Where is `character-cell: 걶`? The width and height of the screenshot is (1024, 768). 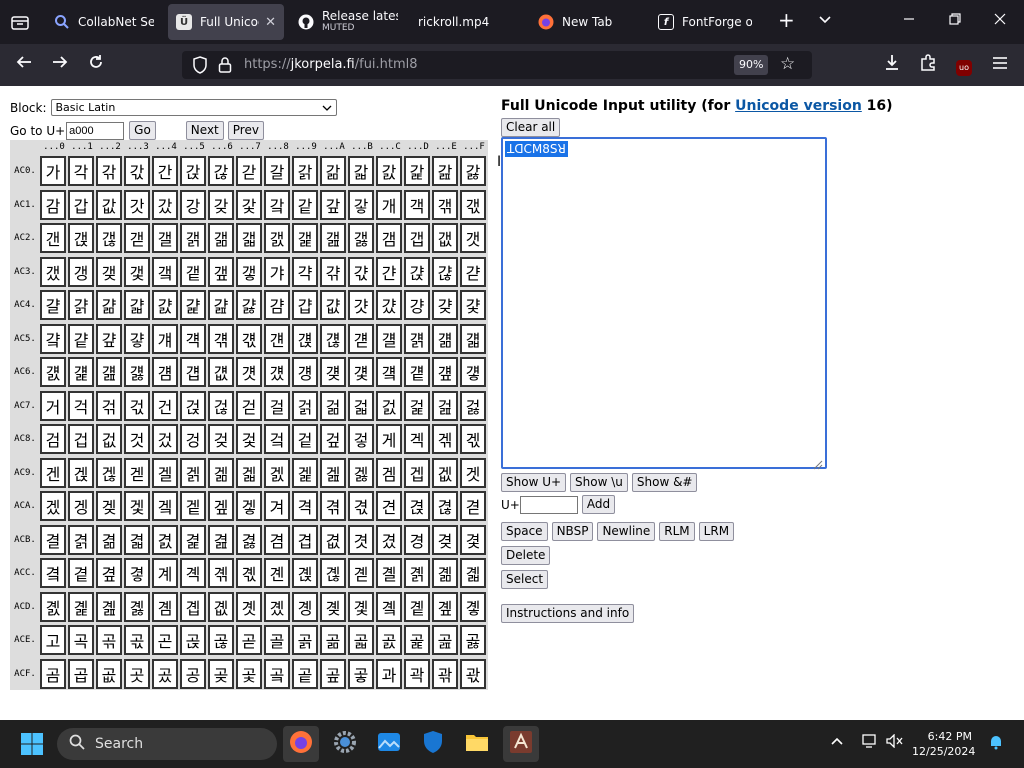 character-cell: 걶 is located at coordinates (221, 405).